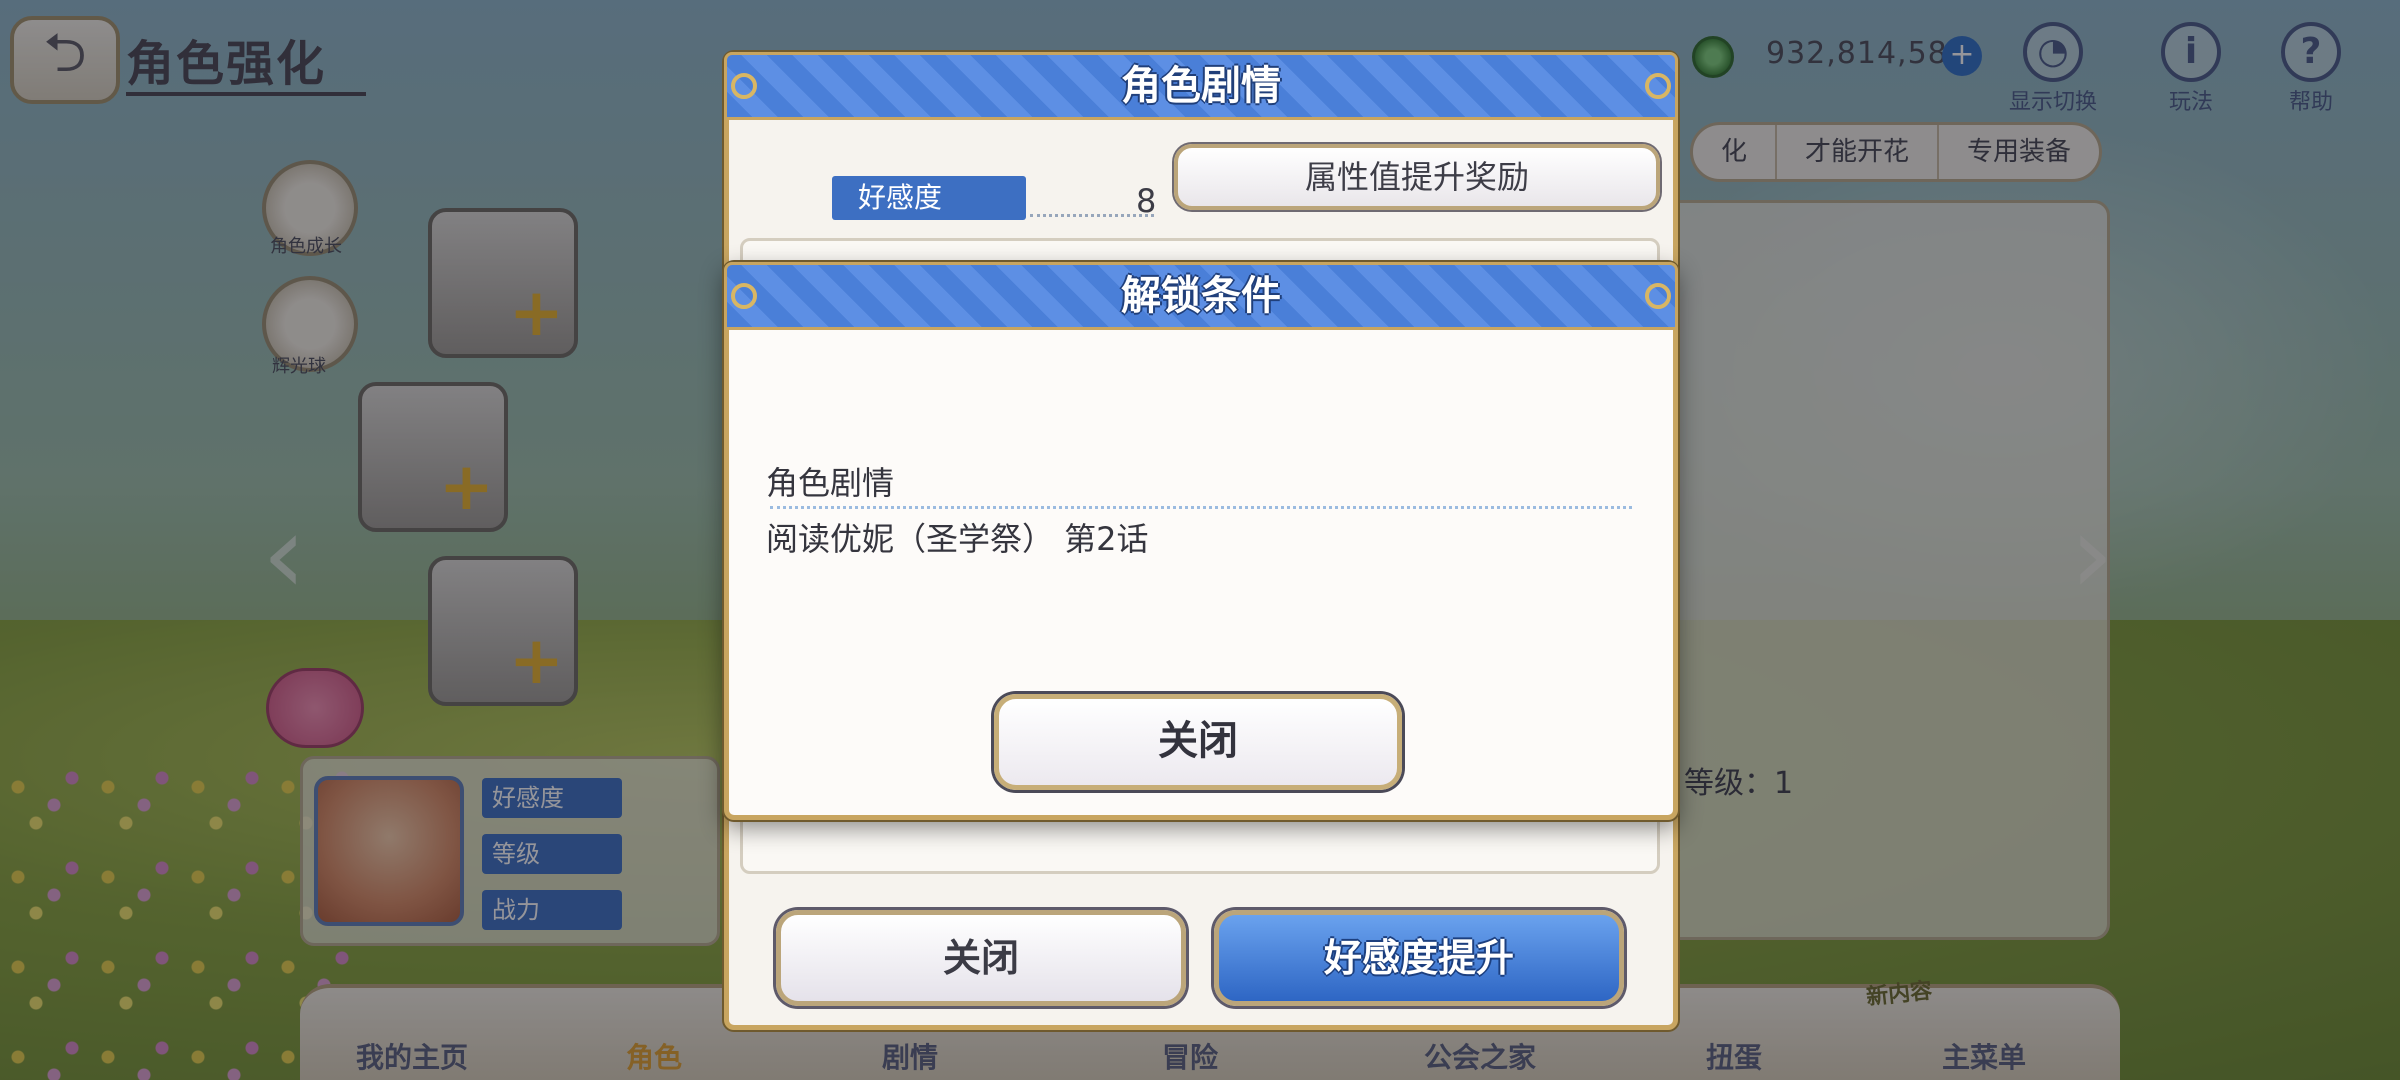 Image resolution: width=2400 pixels, height=1080 pixels. What do you see at coordinates (1419, 958) in the screenshot?
I see `affection-raise-button: 好感度提升` at bounding box center [1419, 958].